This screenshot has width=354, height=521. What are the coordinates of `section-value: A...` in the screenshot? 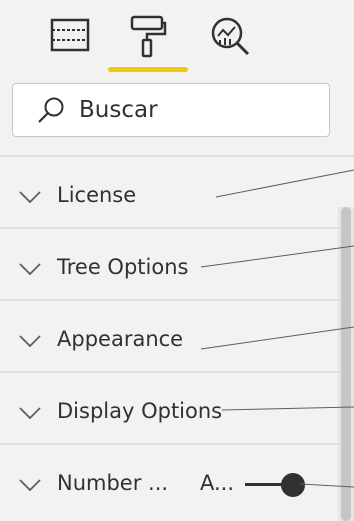 It's located at (217, 483).